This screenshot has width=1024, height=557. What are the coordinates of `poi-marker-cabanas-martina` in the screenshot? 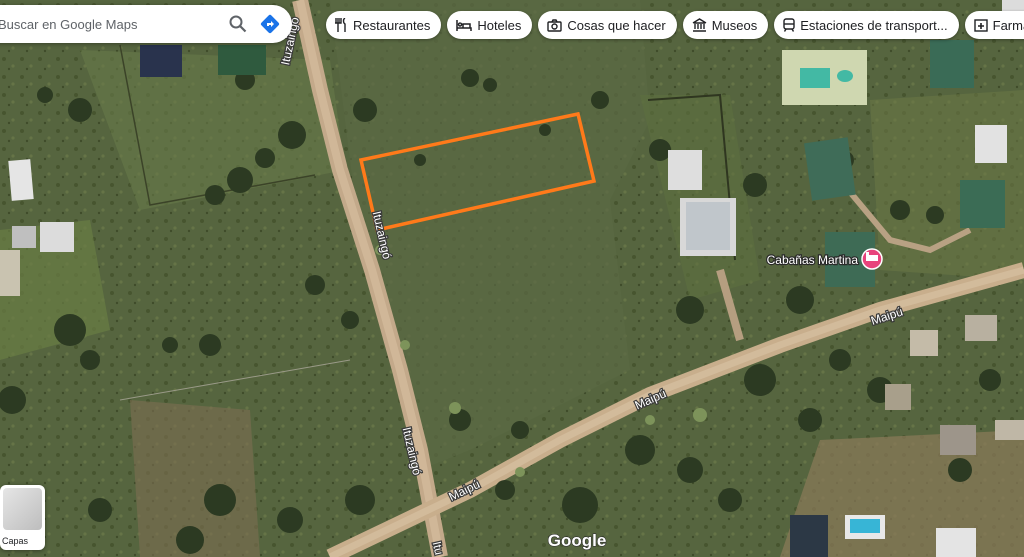 It's located at (872, 259).